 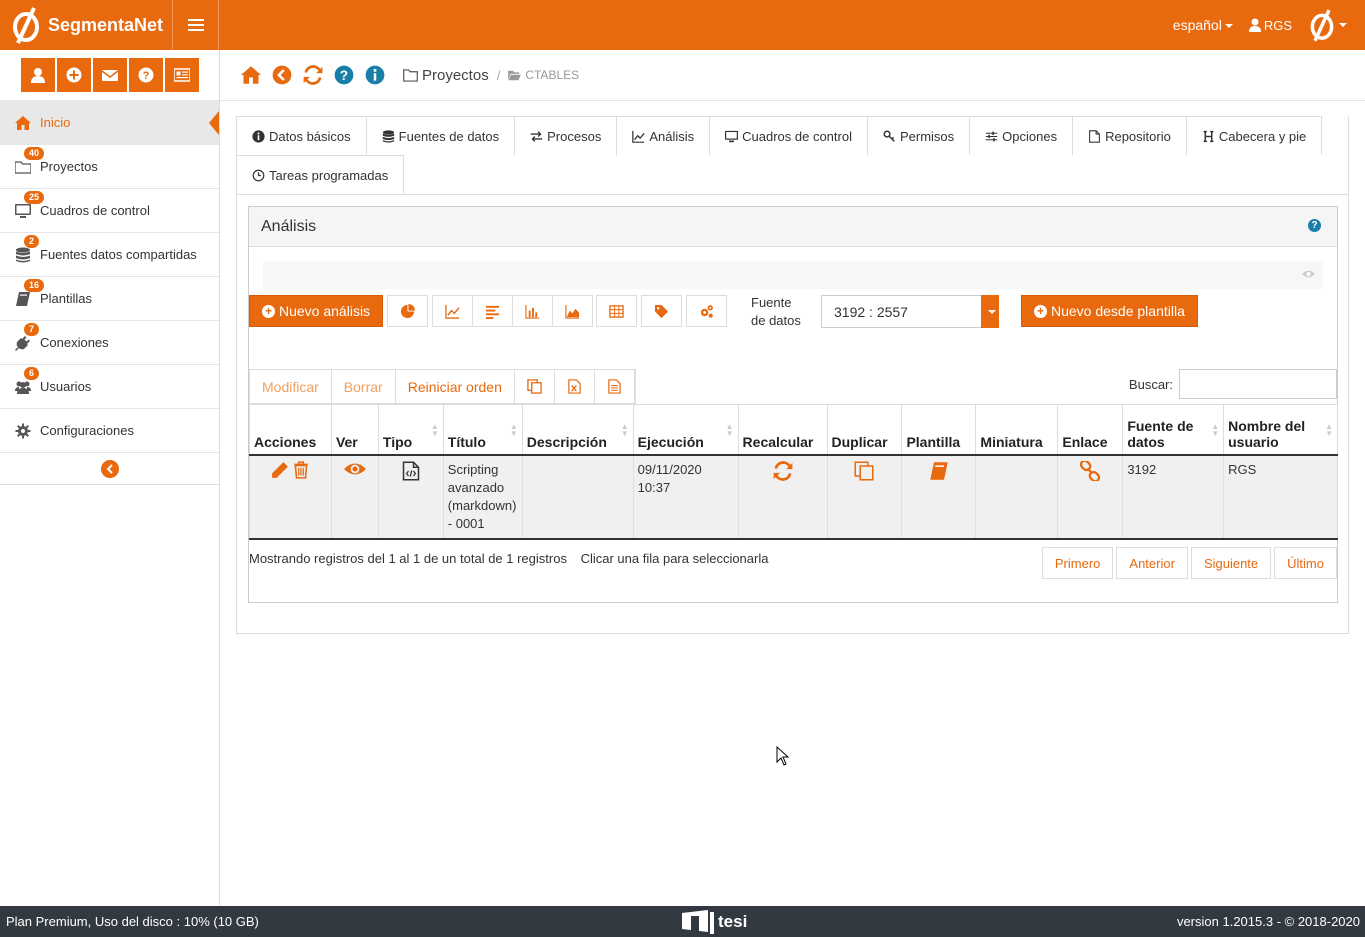 I want to click on settings-button, so click(x=706, y=311).